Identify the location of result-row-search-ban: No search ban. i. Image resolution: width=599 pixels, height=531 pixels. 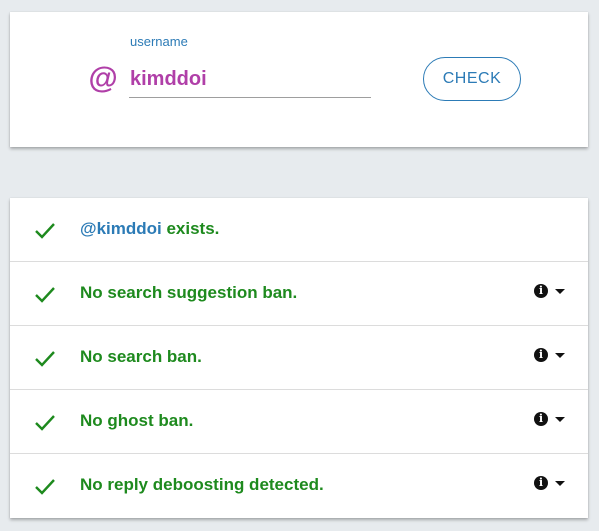
(299, 358).